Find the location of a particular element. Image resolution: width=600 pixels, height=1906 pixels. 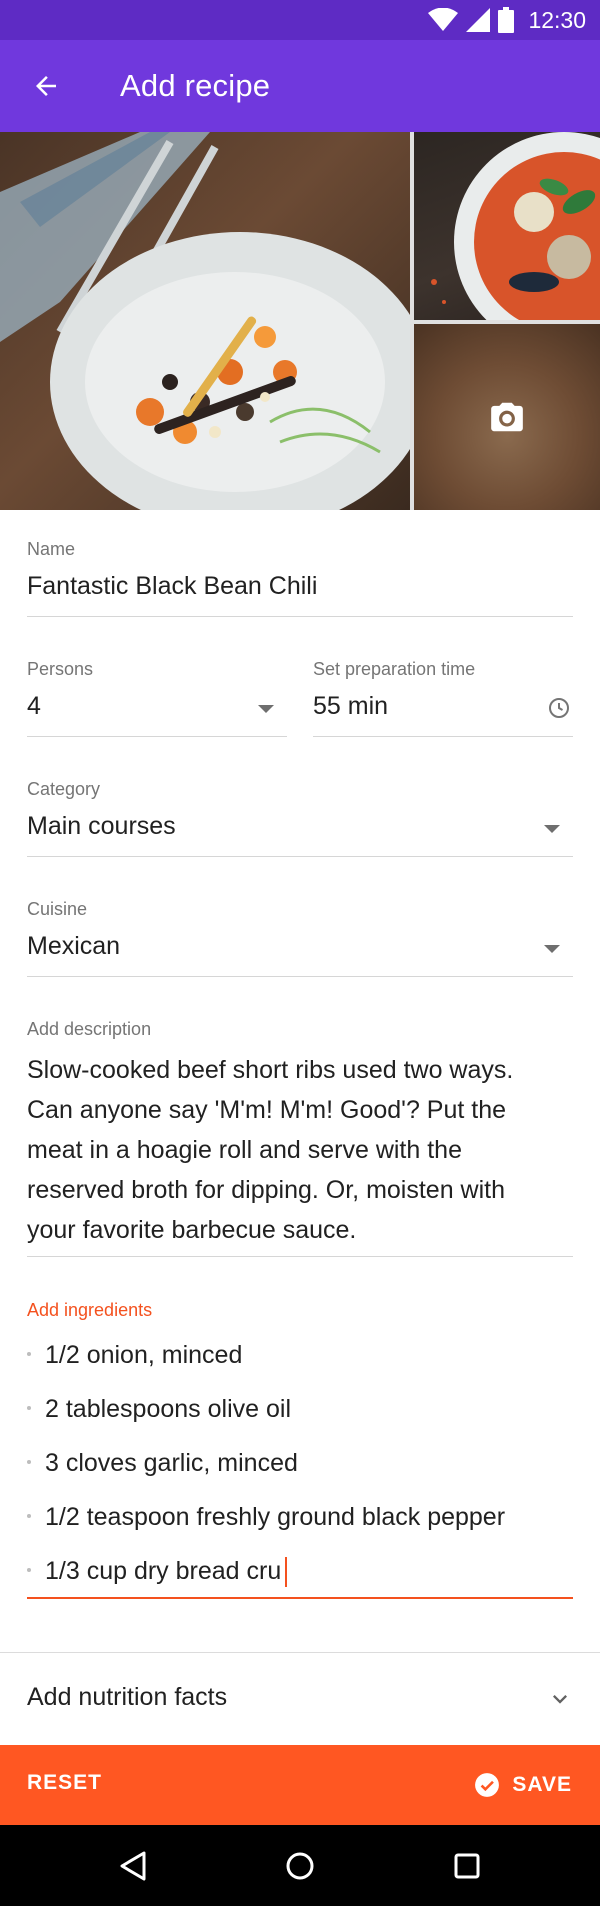

status-time: 12:30 is located at coordinates (557, 19).